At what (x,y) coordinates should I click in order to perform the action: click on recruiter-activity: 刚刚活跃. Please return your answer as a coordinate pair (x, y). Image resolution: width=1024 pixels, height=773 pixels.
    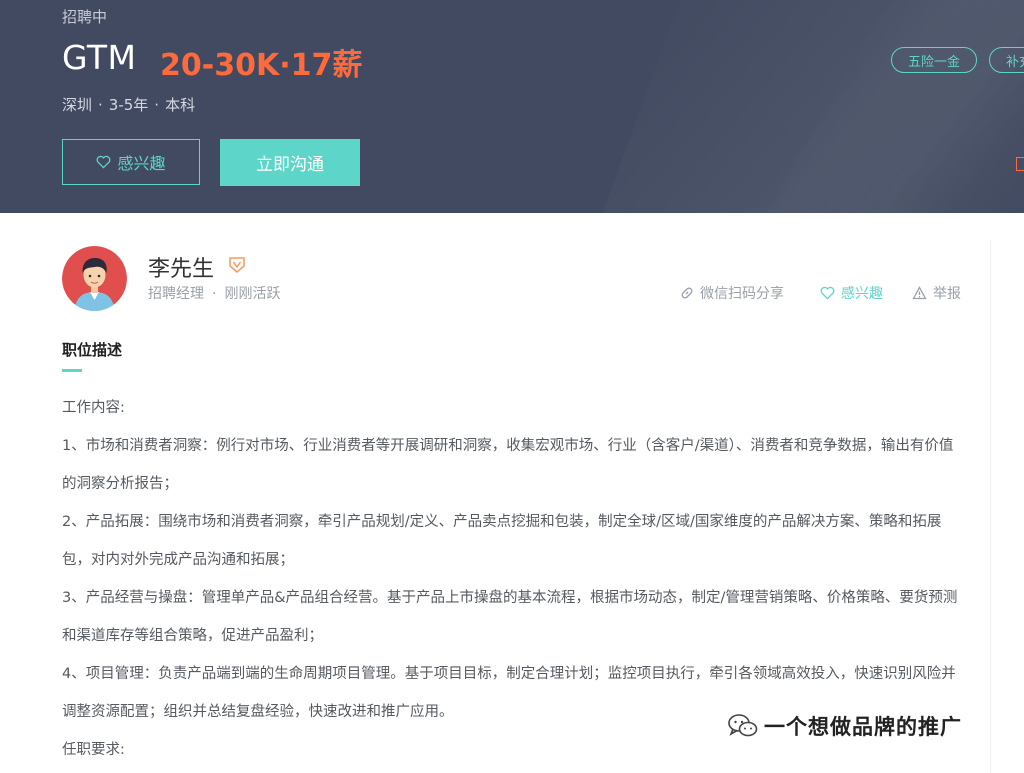
    Looking at the image, I should click on (252, 294).